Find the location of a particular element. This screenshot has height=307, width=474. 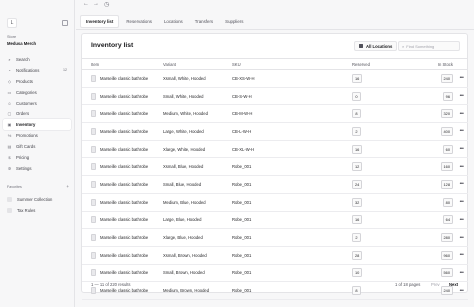

item-cell: Marseille classic bathrobe is located at coordinates (122, 238).